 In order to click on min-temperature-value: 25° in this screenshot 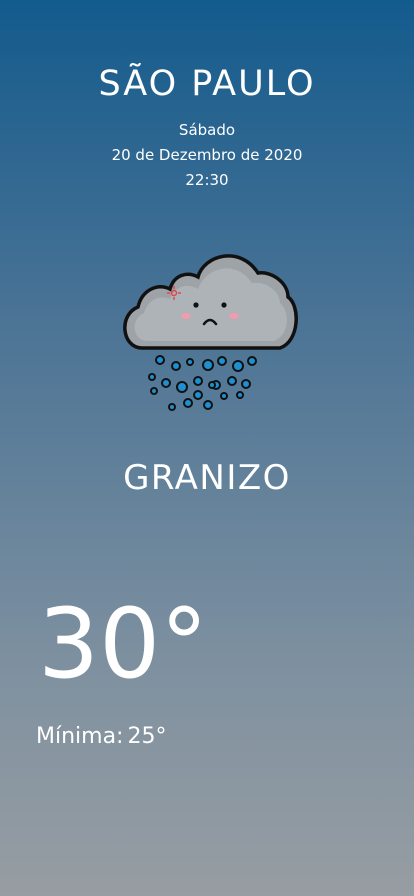, I will do `click(147, 736)`.